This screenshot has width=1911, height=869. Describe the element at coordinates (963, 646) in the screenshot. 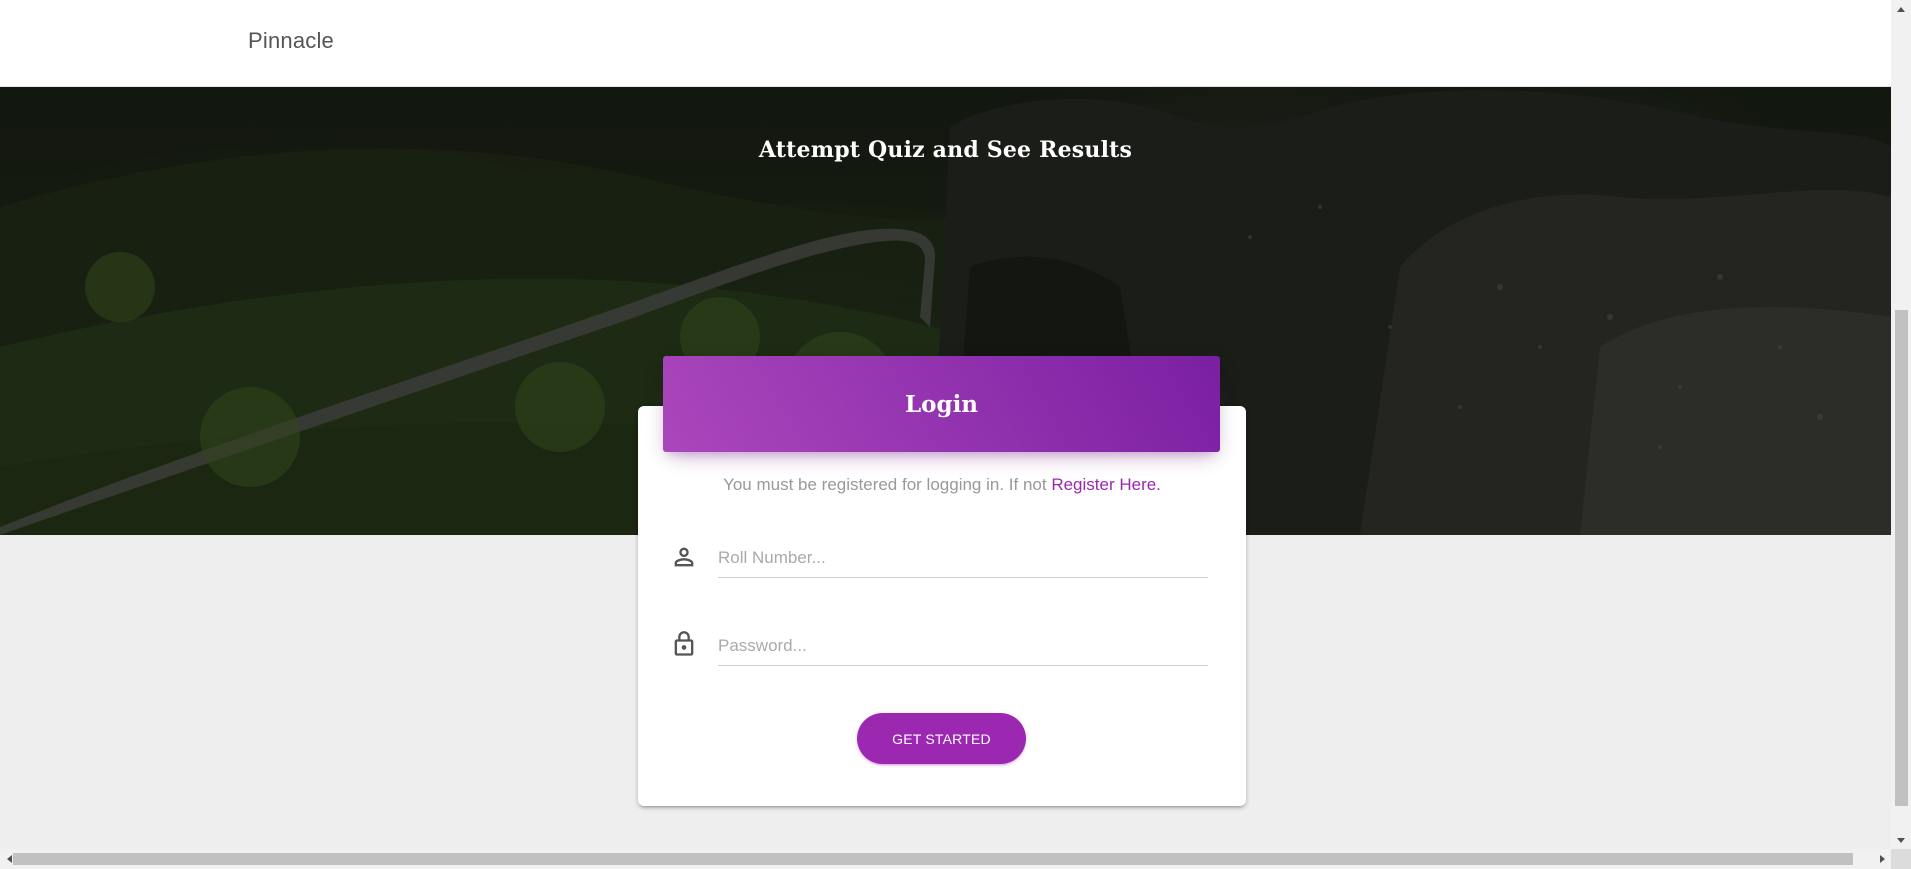

I see `password-input` at that location.